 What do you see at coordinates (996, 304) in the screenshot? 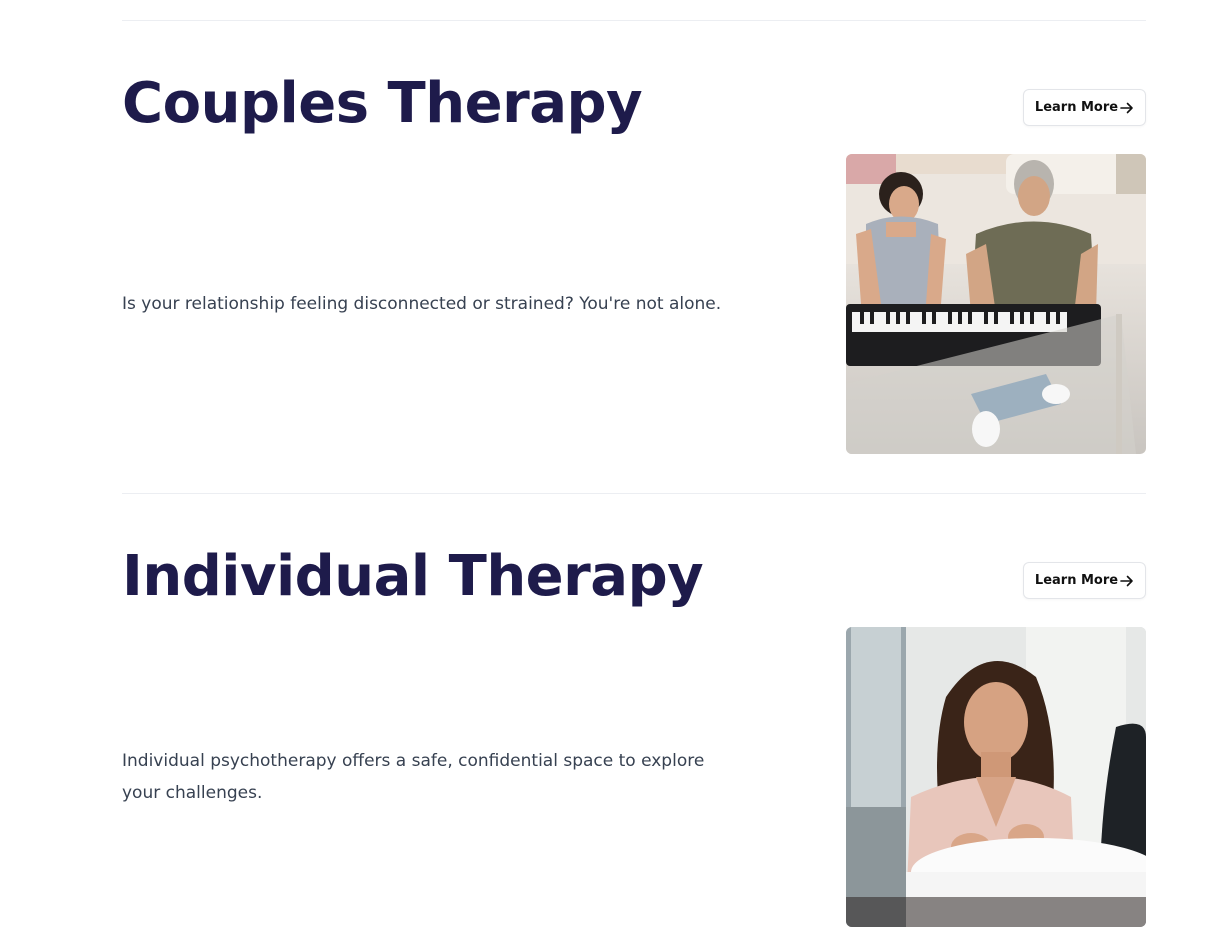
I see `couple-playing-piano-photo` at bounding box center [996, 304].